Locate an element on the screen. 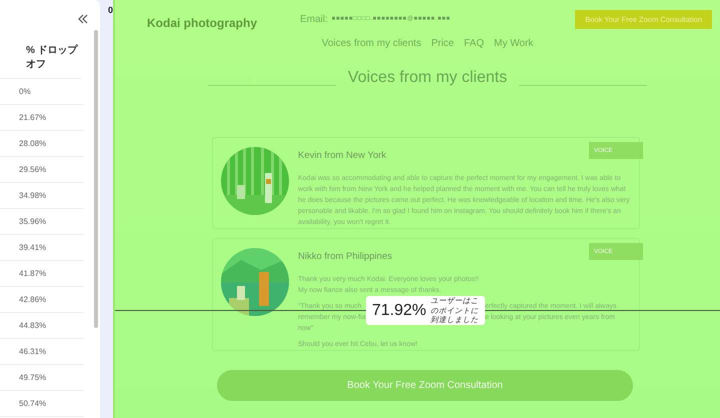 This screenshot has width=720, height=418. client-name: Kevin from New York is located at coordinates (342, 155).